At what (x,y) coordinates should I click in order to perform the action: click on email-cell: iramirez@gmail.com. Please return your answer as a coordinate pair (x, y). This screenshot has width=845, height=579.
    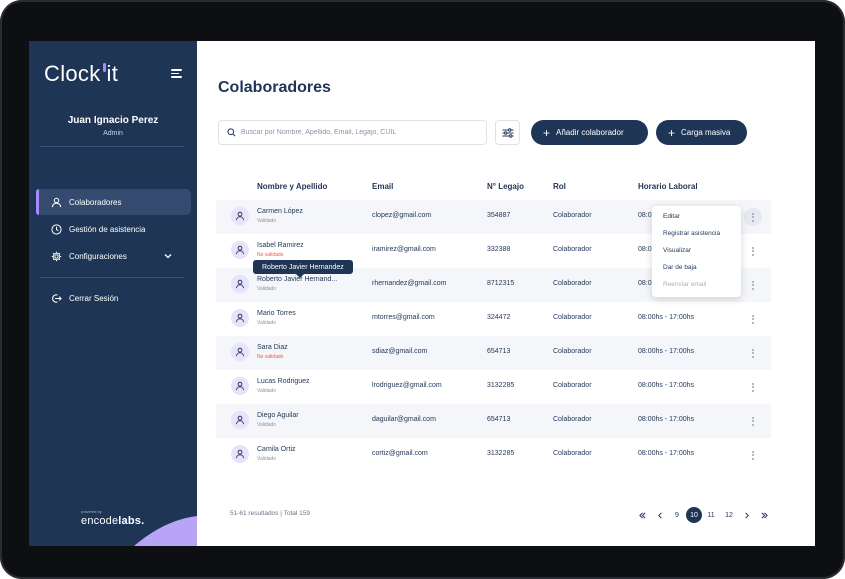
    Looking at the image, I should click on (404, 249).